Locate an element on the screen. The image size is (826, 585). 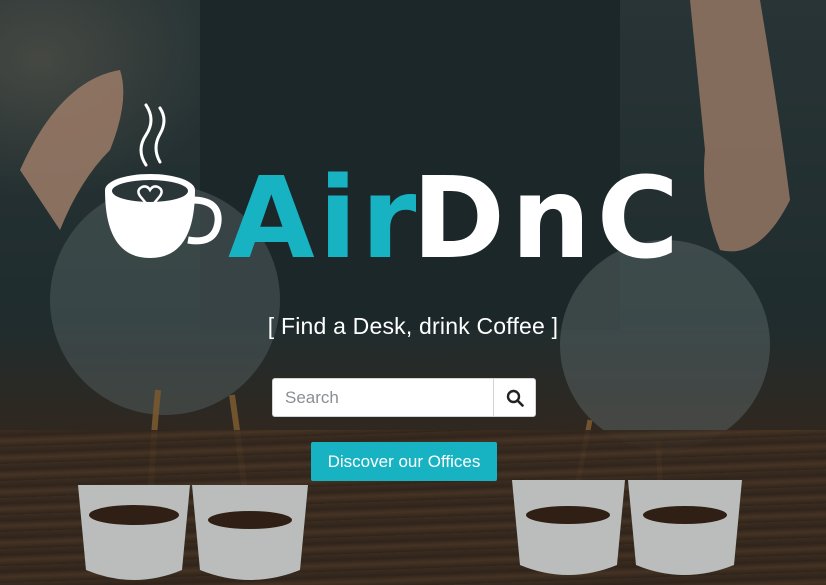
search-icon is located at coordinates (515, 398).